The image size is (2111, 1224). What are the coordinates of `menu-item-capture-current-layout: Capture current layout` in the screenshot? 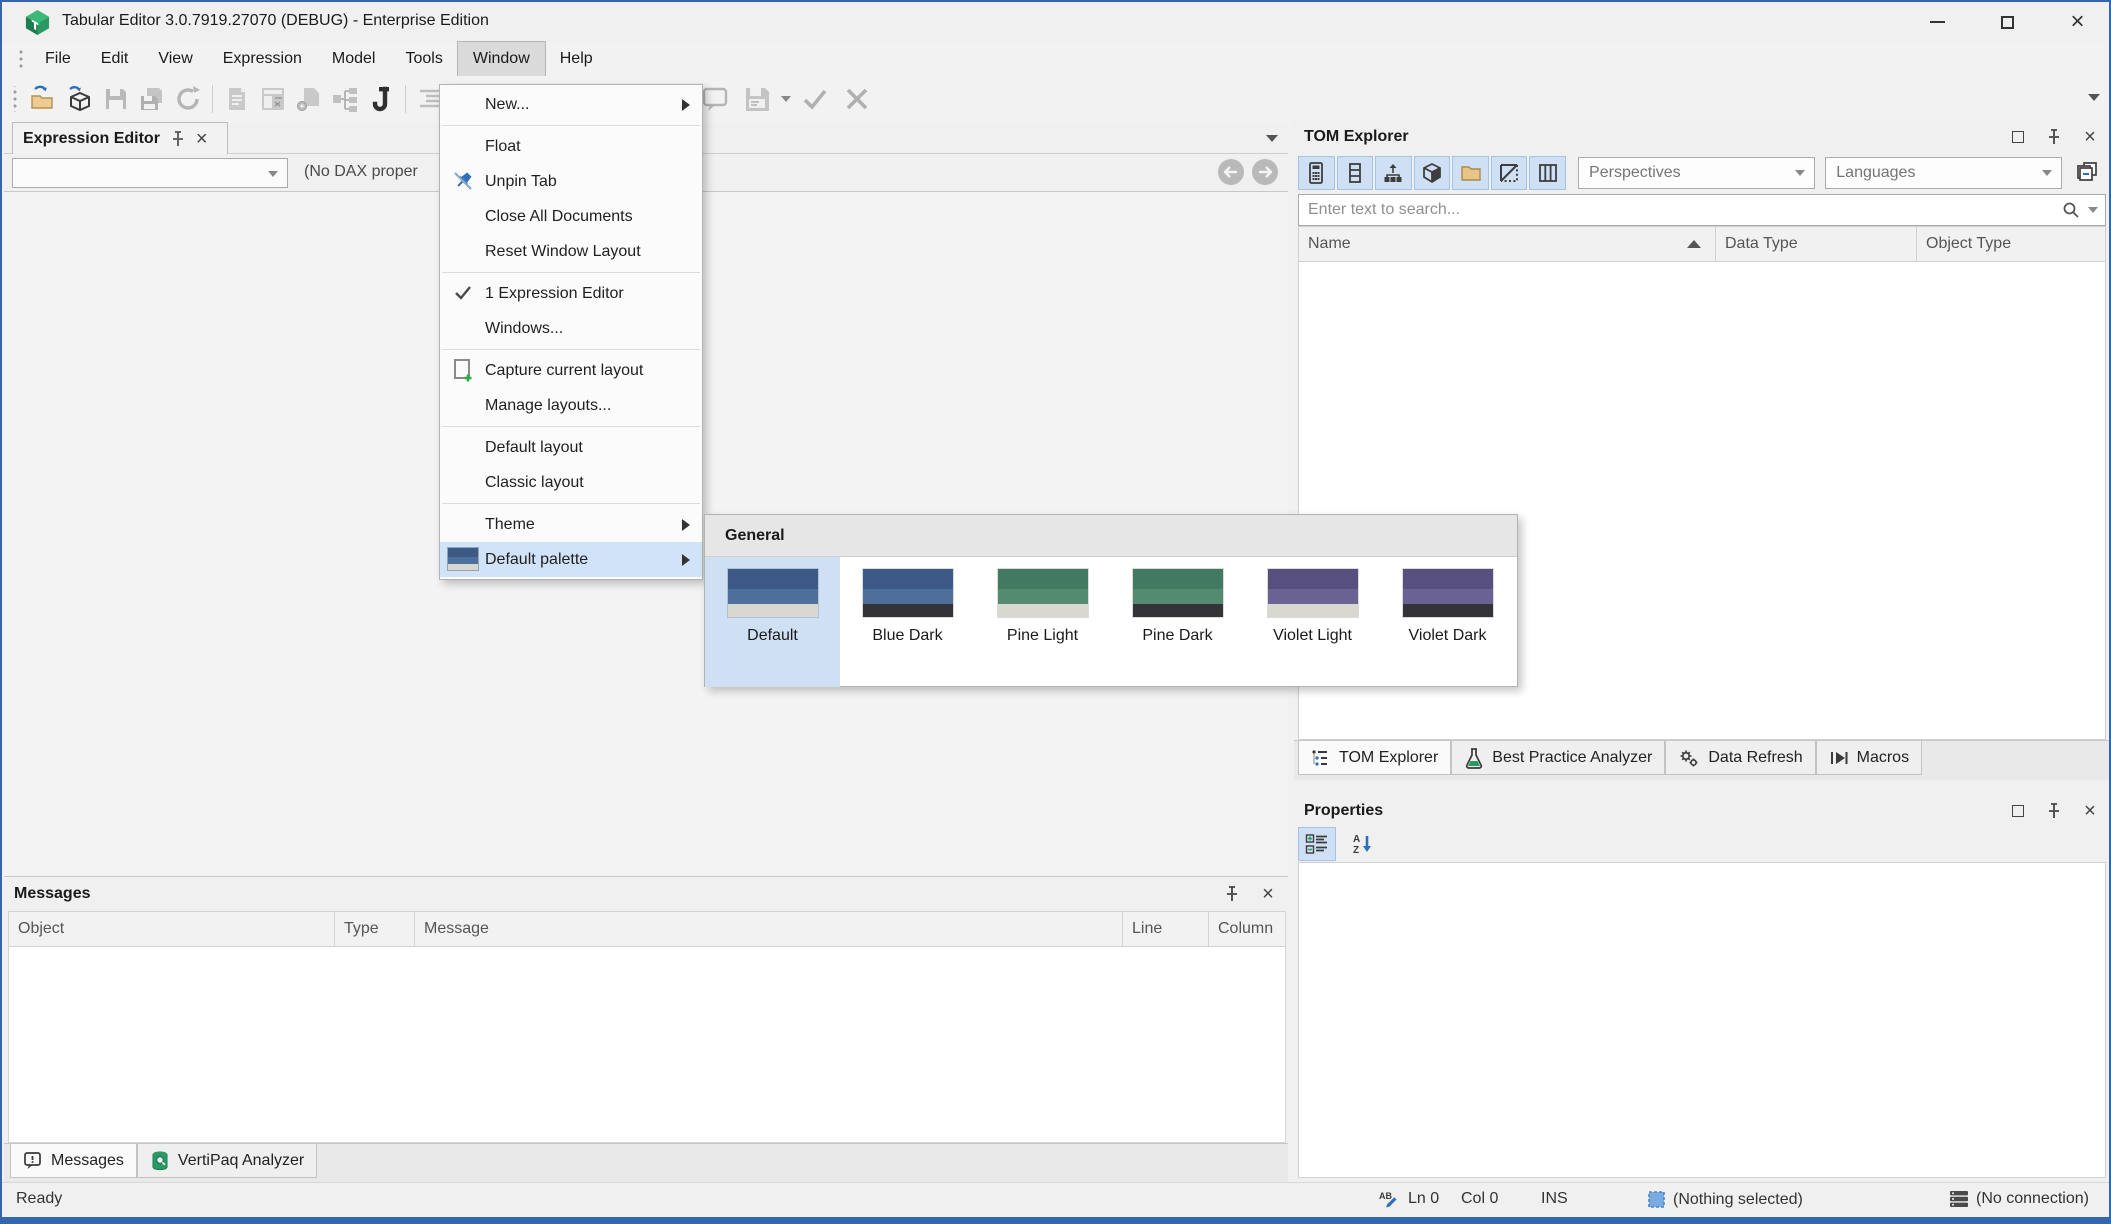 It's located at (571, 370).